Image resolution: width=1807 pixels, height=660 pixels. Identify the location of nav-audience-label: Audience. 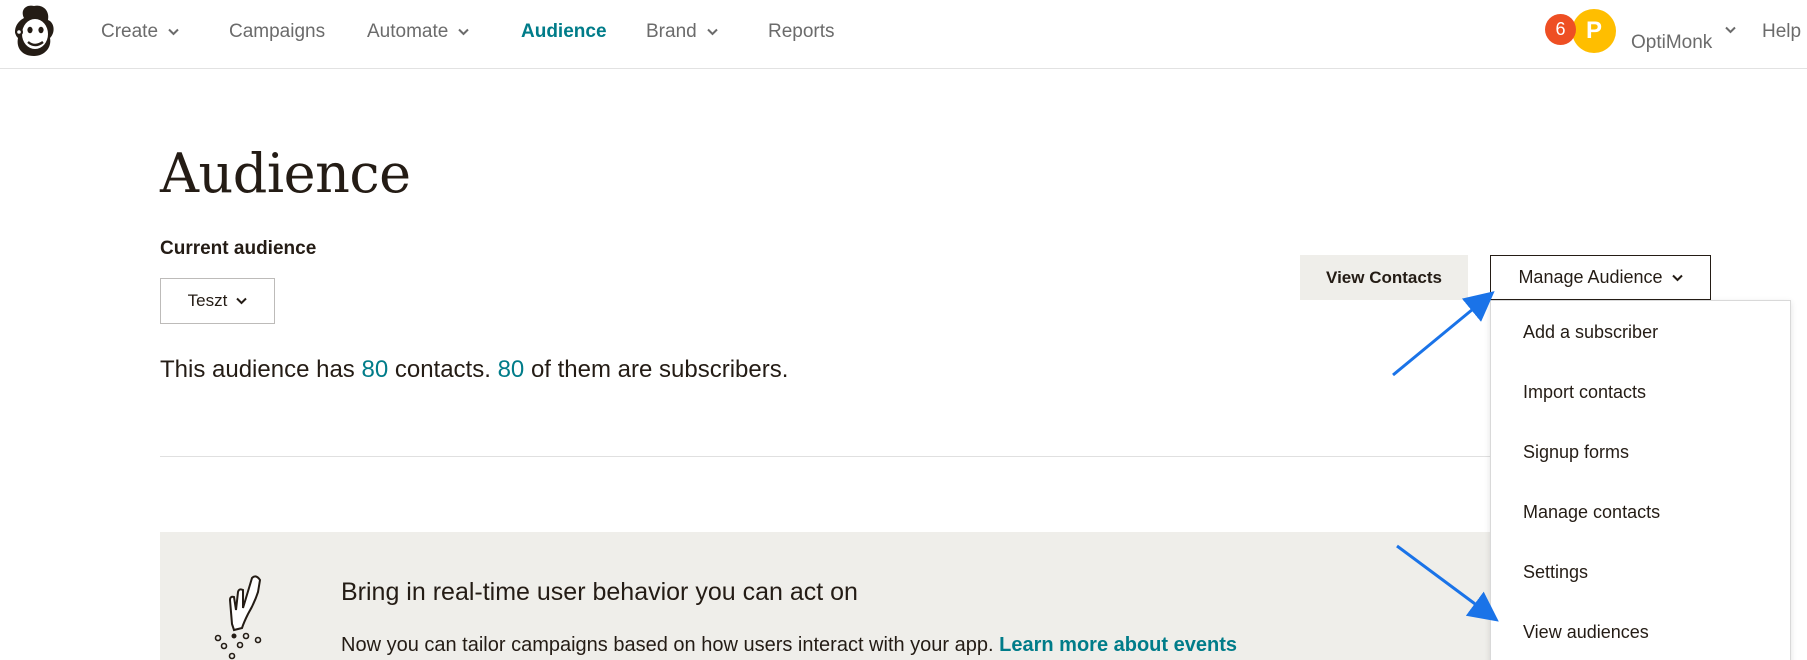
(564, 31).